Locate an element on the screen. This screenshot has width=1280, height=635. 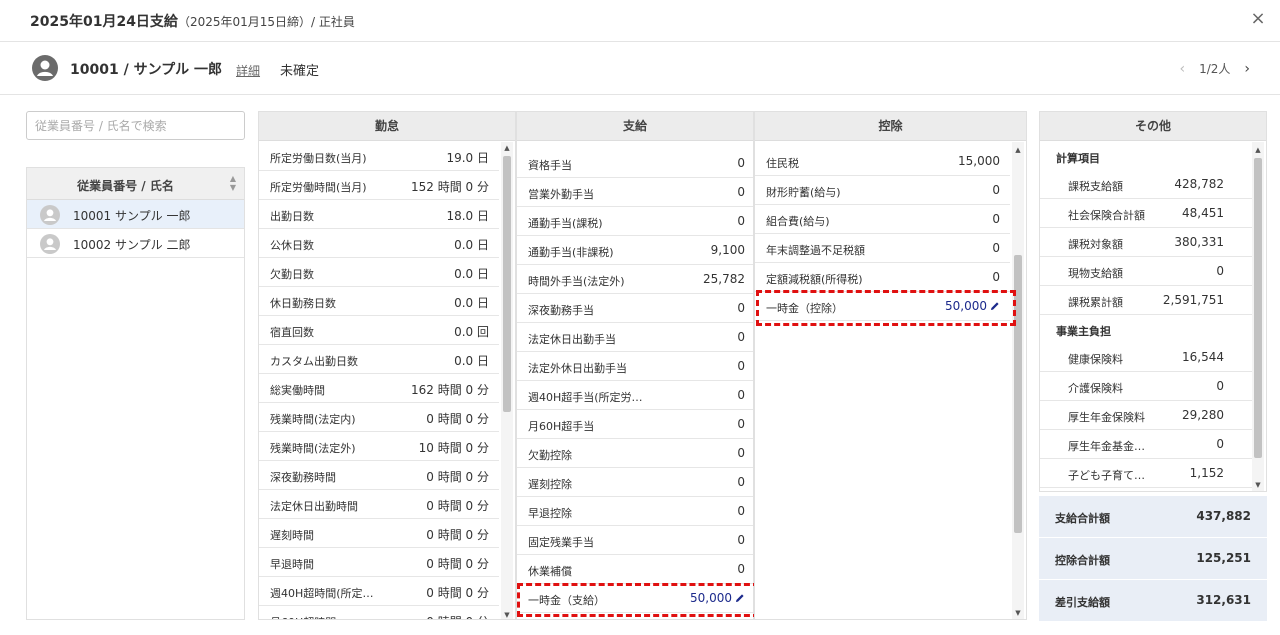
employer-row: 介護保険料 0 is located at coordinates (1146, 386).